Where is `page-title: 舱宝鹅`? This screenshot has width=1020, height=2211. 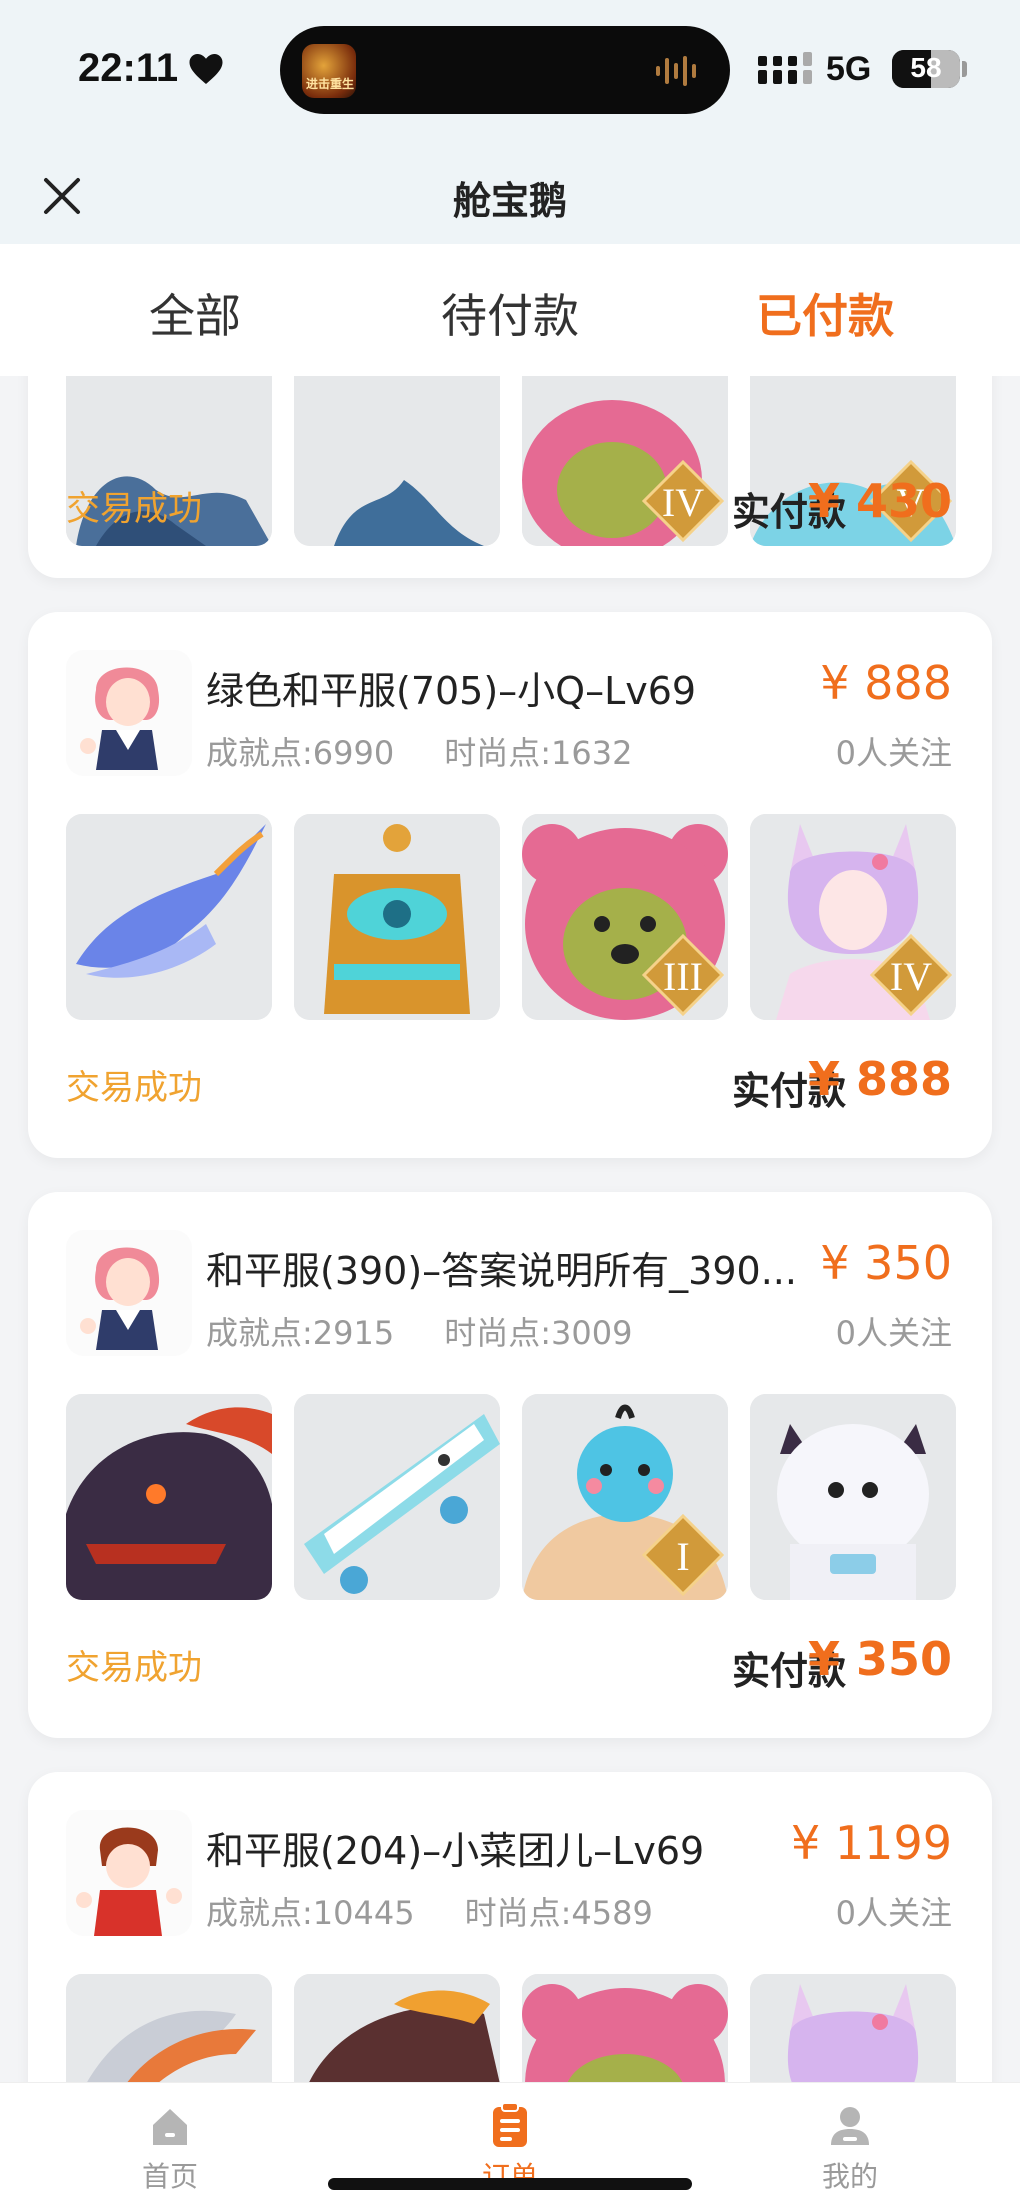 page-title: 舱宝鹅 is located at coordinates (509, 201).